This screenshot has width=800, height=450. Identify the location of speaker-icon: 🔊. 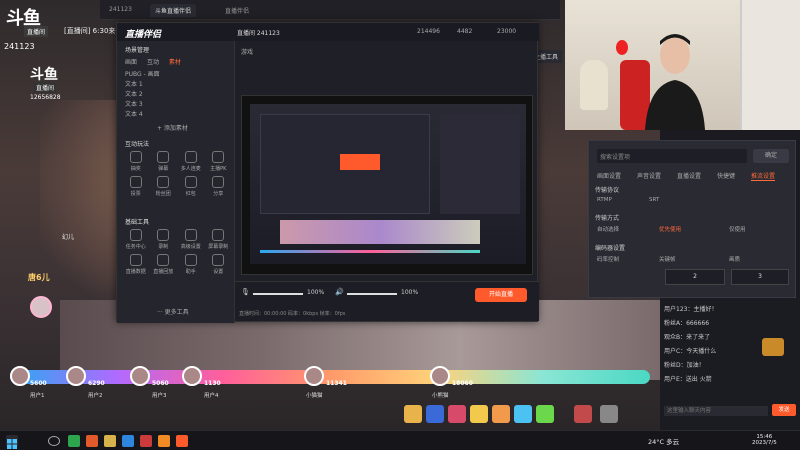
(339, 292).